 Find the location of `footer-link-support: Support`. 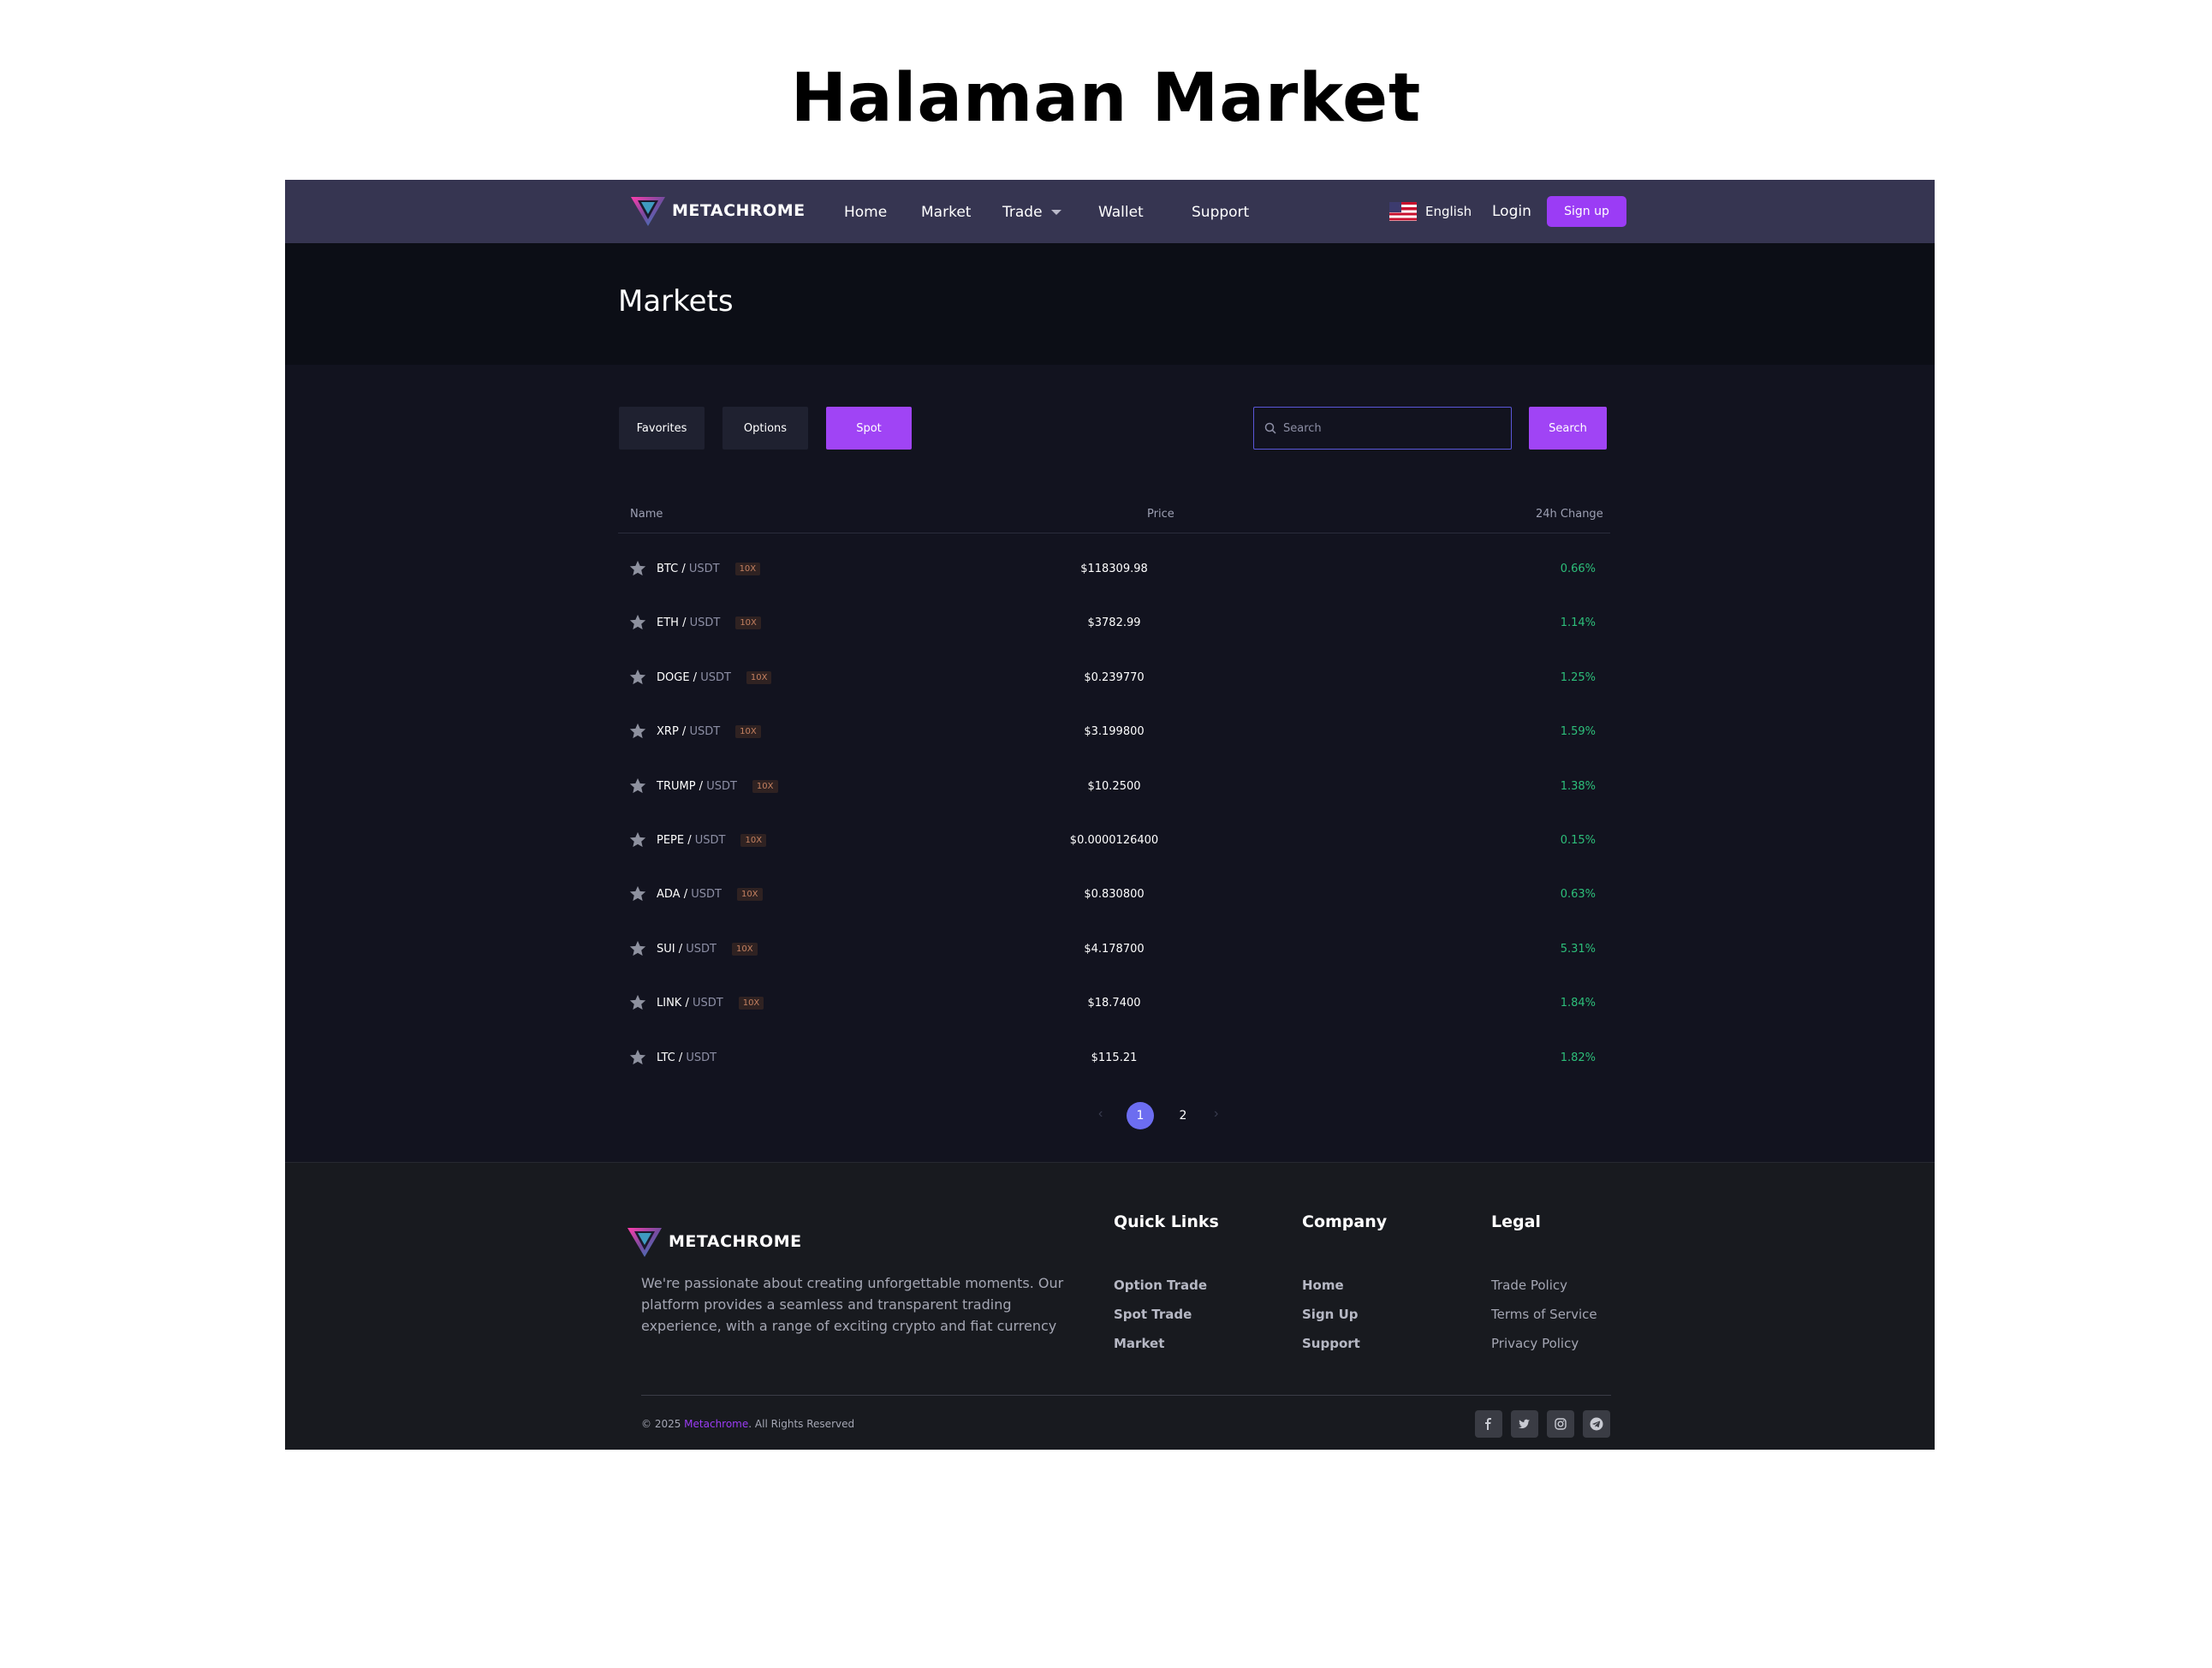

footer-link-support: Support is located at coordinates (1331, 1343).